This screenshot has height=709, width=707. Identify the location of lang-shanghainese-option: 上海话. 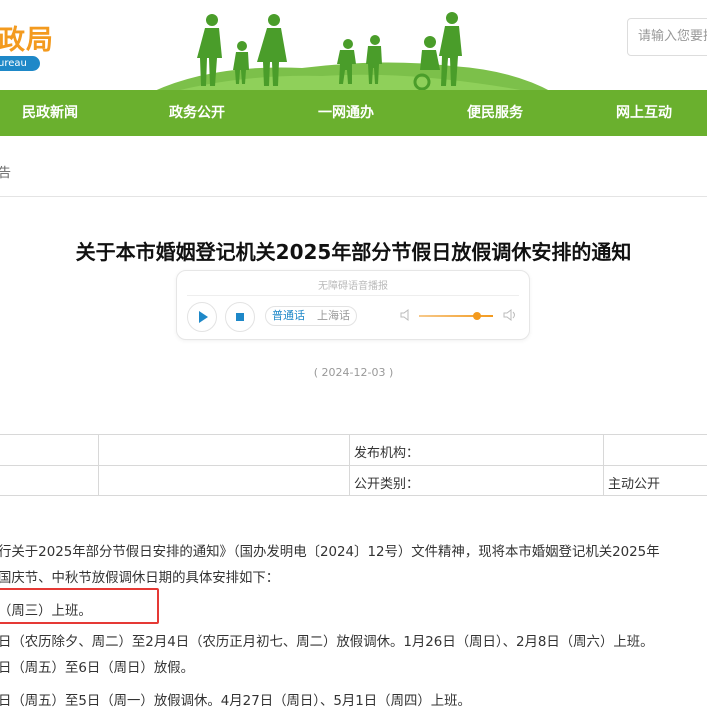
(333, 316).